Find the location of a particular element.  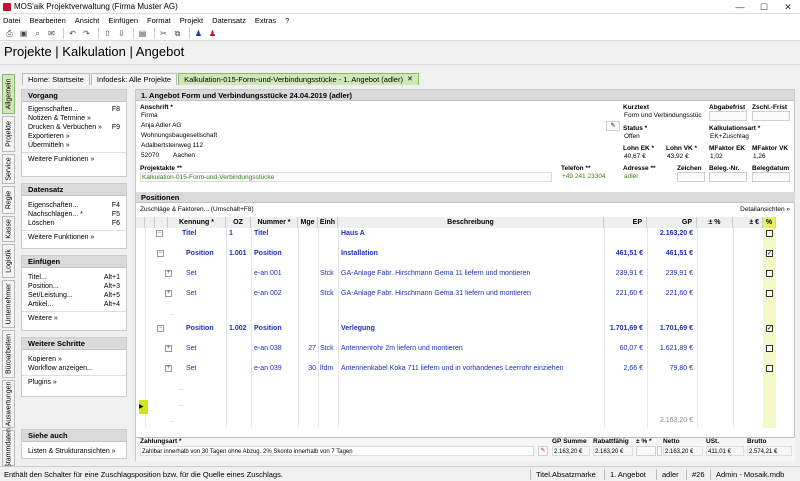

menu-help: ? is located at coordinates (287, 20).